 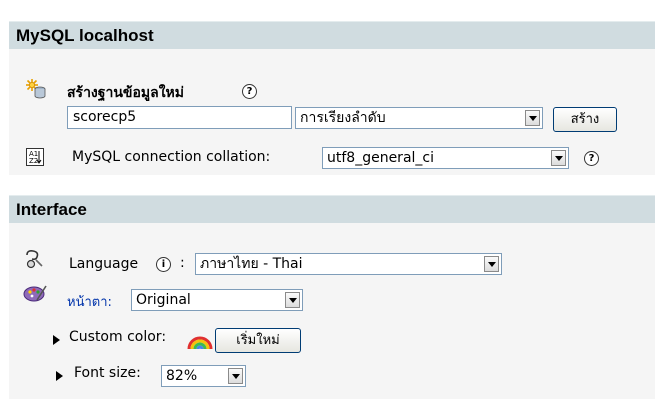 What do you see at coordinates (33, 161) in the screenshot?
I see `svg-text: Z2` at bounding box center [33, 161].